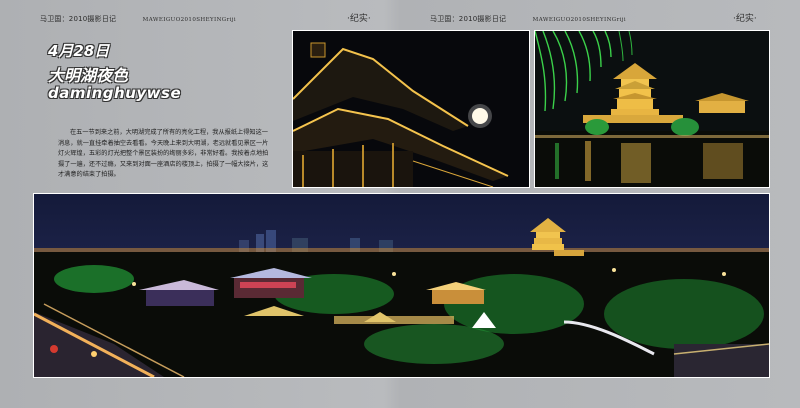 Image resolution: width=800 pixels, height=408 pixels. I want to click on pavilion-moon-image, so click(411, 109).